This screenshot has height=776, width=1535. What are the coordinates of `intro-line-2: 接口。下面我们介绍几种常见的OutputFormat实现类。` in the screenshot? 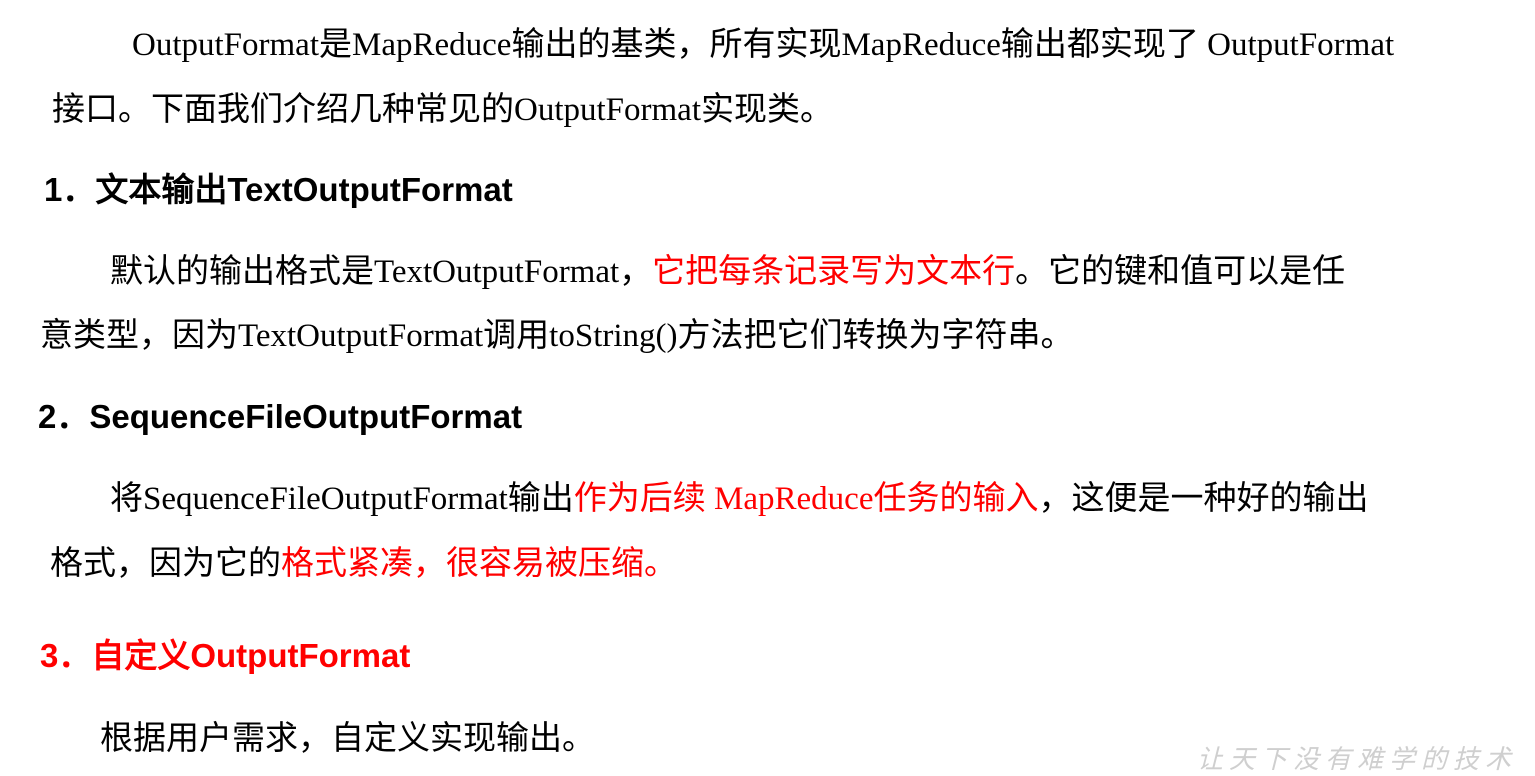 It's located at (442, 109).